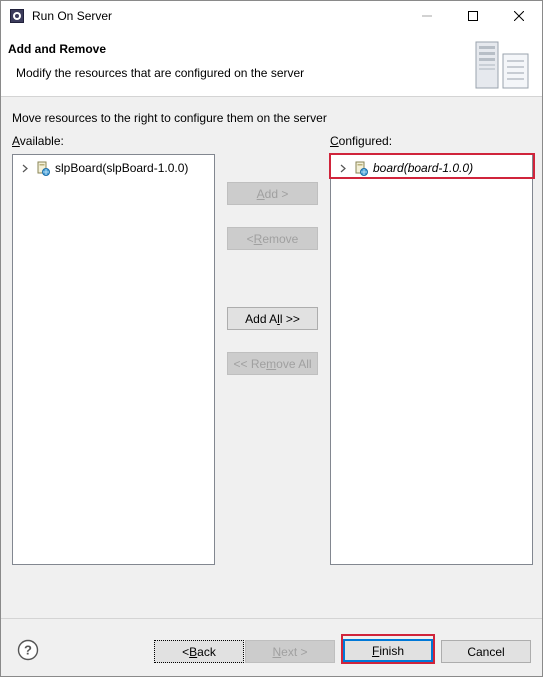  Describe the element at coordinates (272, 318) in the screenshot. I see `add-all-button: Add All >>` at that location.